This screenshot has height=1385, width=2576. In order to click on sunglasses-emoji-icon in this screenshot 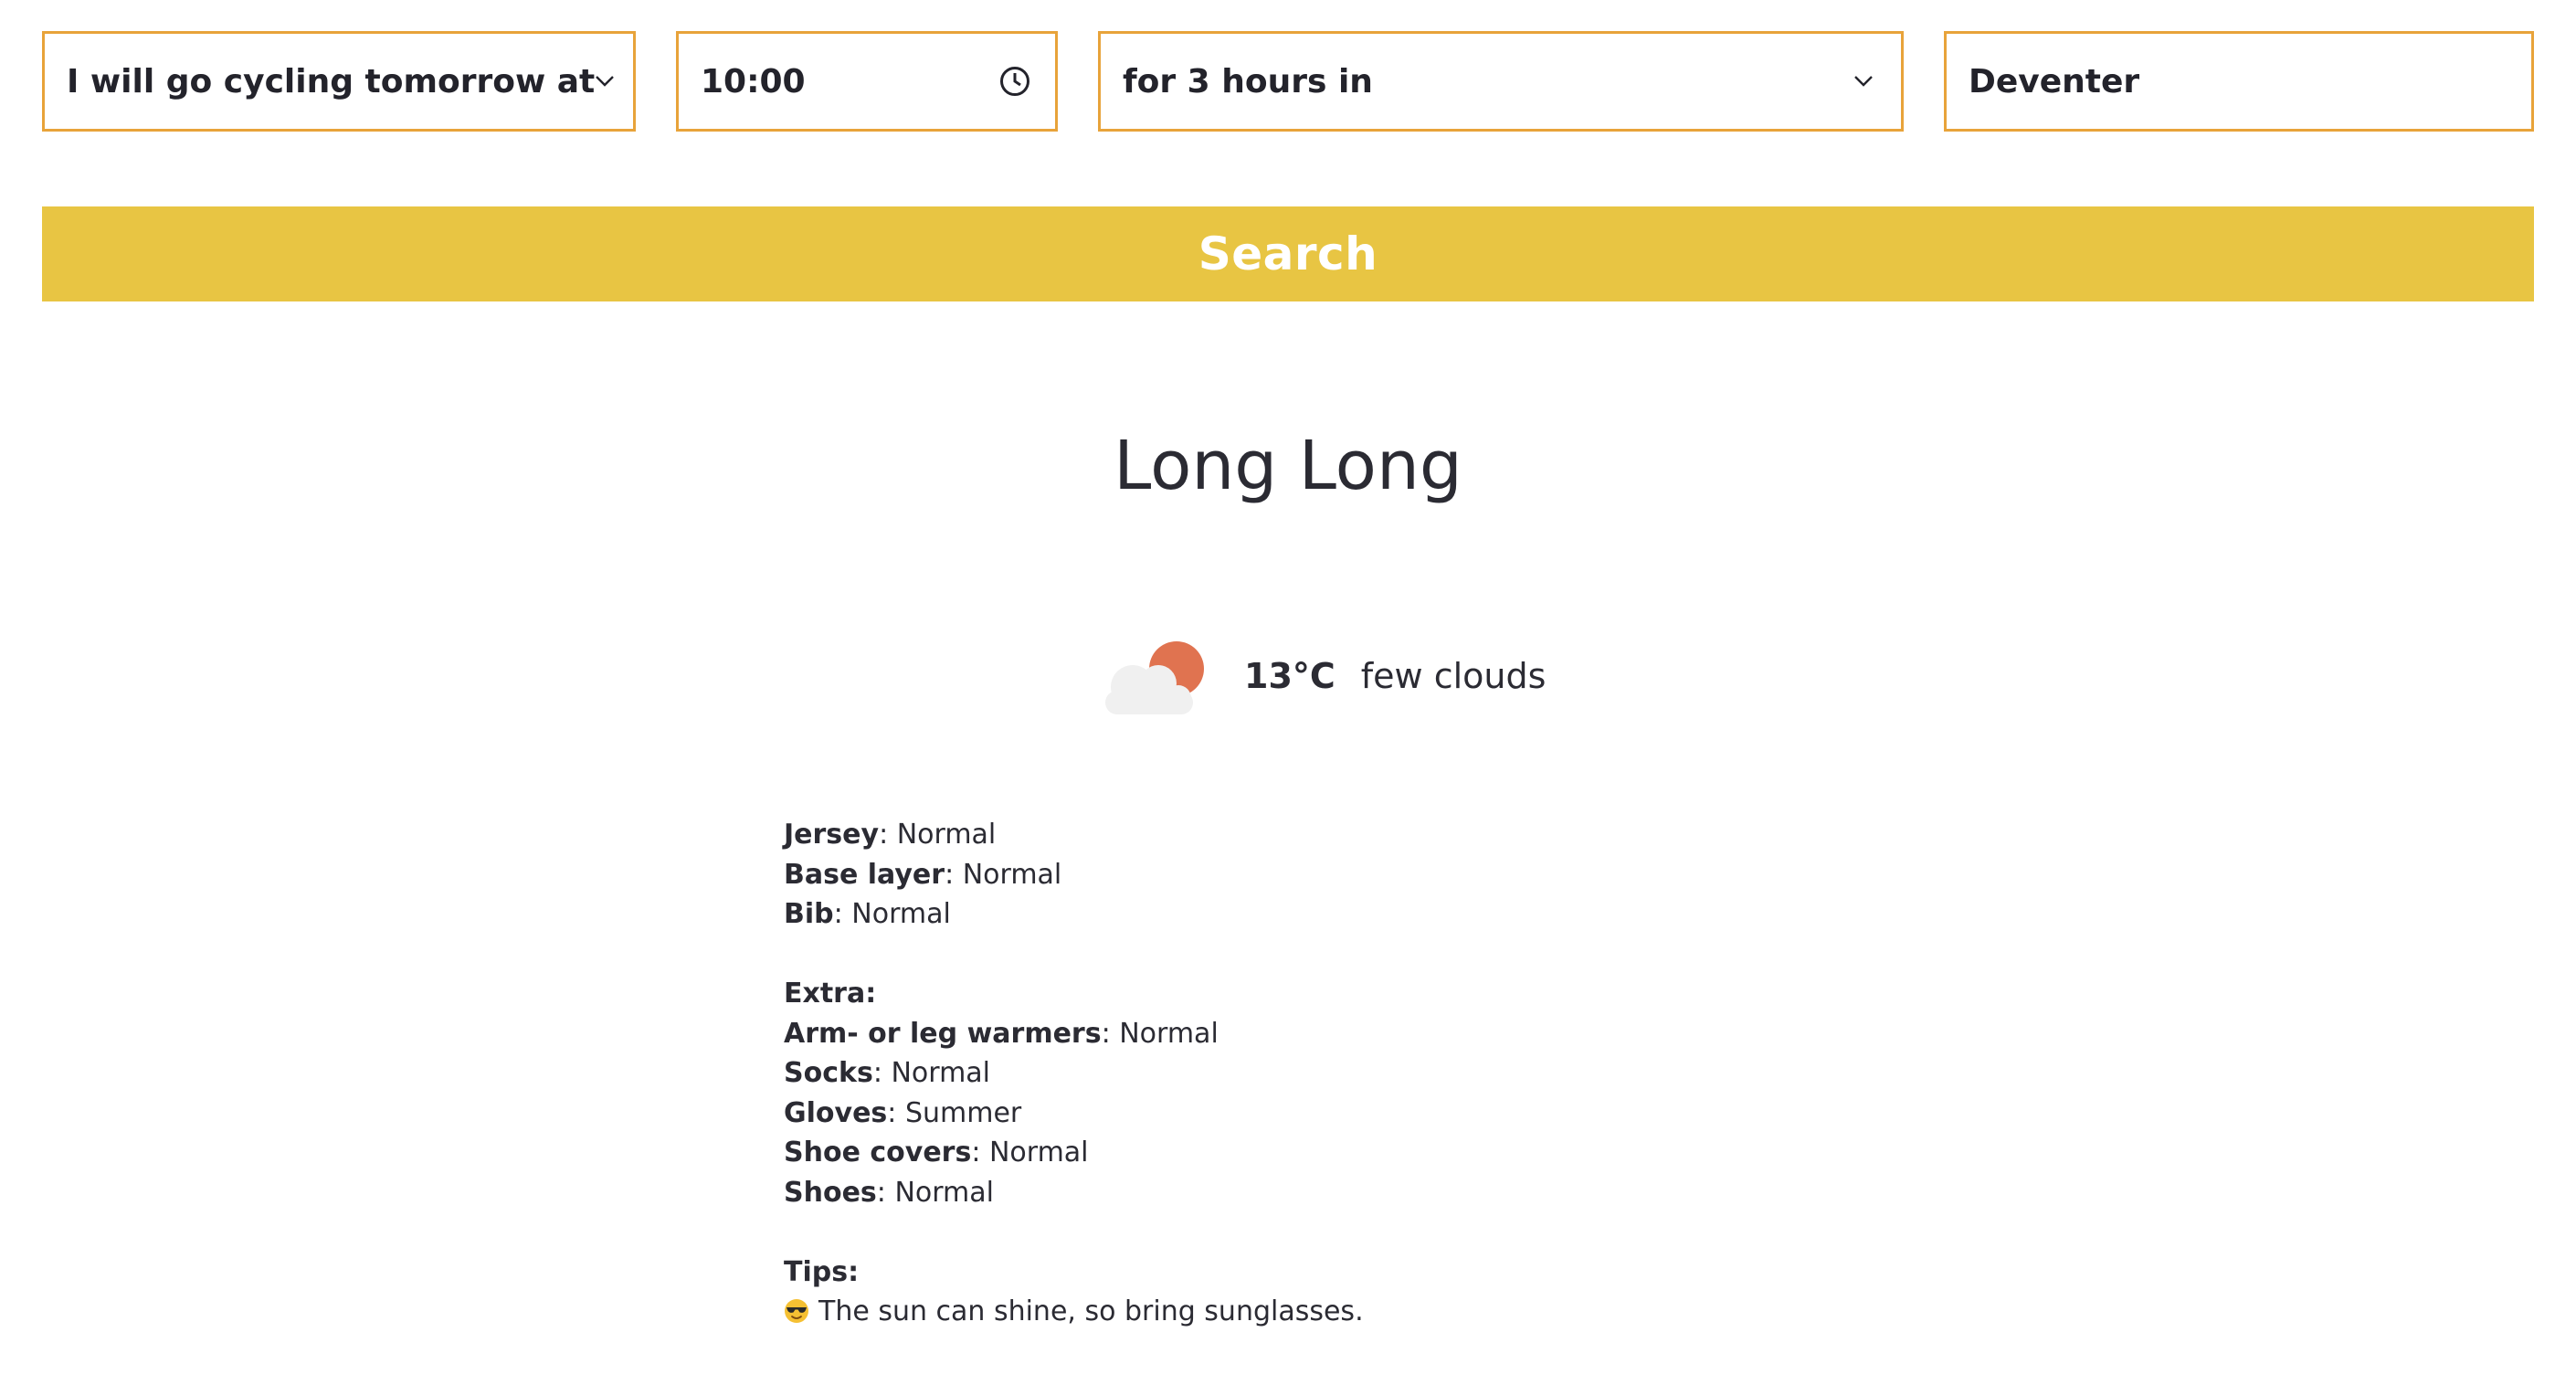, I will do `click(796, 1311)`.